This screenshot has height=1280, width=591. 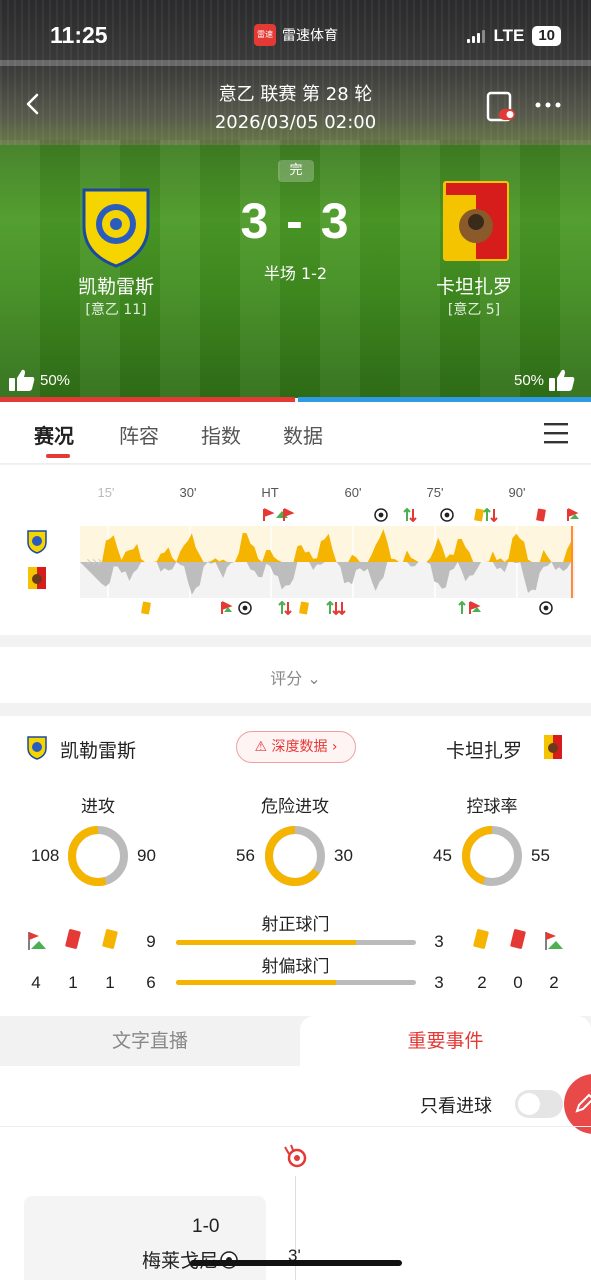 I want to click on on-target-bar, so click(x=296, y=942).